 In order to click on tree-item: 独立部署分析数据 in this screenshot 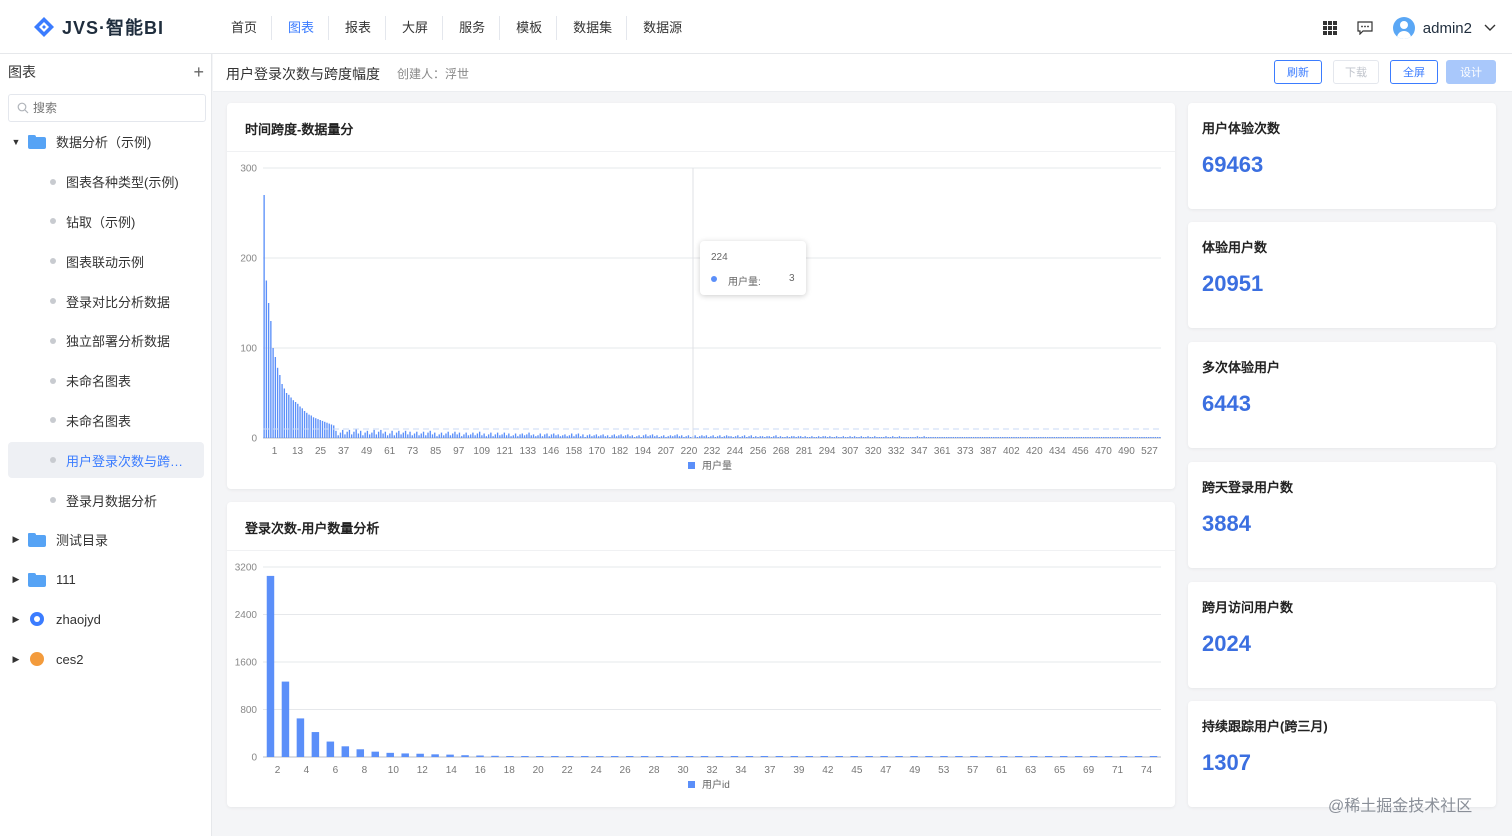, I will do `click(106, 341)`.